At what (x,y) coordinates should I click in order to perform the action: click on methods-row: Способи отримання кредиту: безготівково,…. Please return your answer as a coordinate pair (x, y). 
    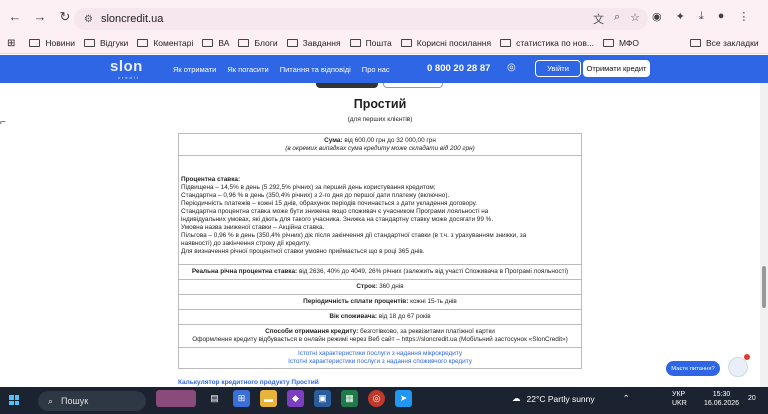
    Looking at the image, I should click on (380, 336).